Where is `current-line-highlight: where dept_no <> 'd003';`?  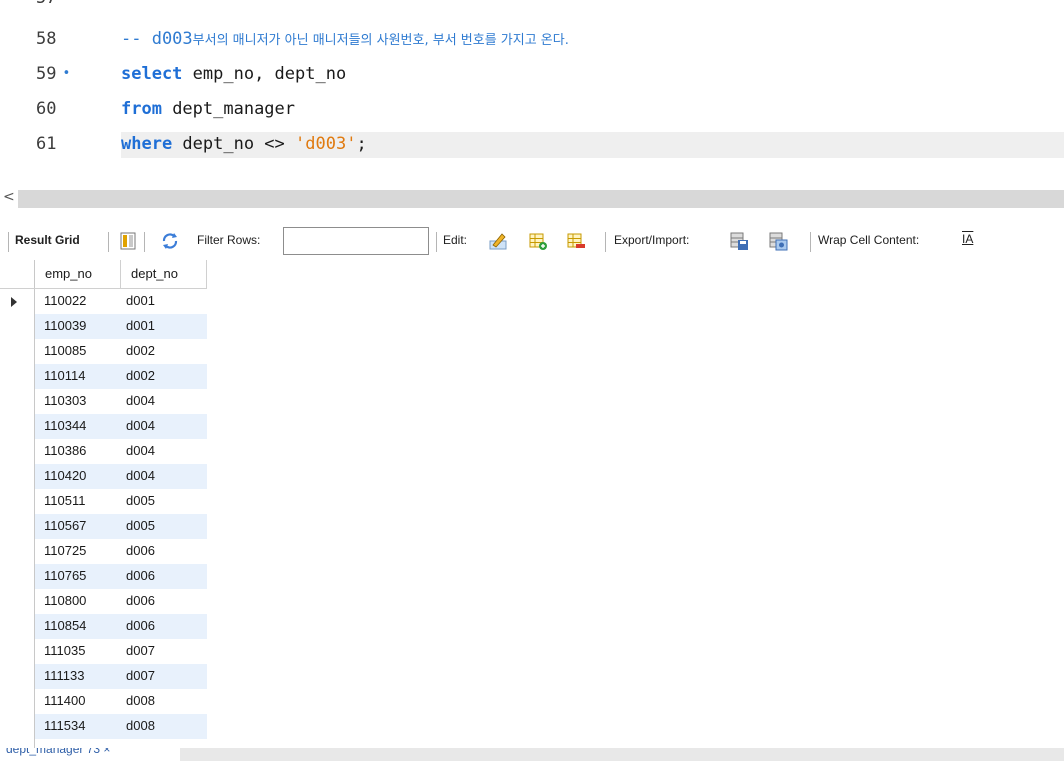 current-line-highlight: where dept_no <> 'd003'; is located at coordinates (592, 145).